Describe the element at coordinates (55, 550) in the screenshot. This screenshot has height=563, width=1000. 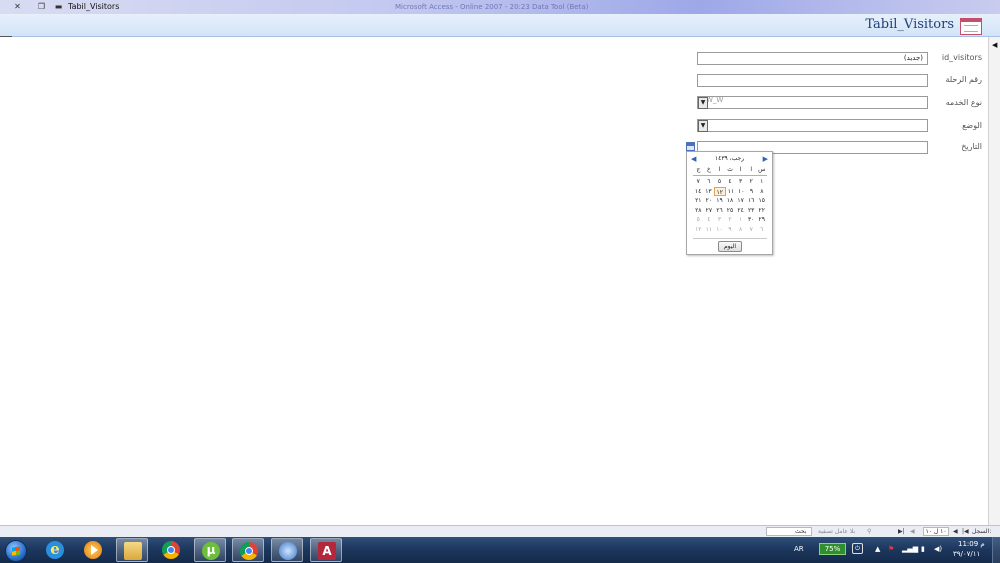
I see `taskbar-internet-explorer: e` at that location.